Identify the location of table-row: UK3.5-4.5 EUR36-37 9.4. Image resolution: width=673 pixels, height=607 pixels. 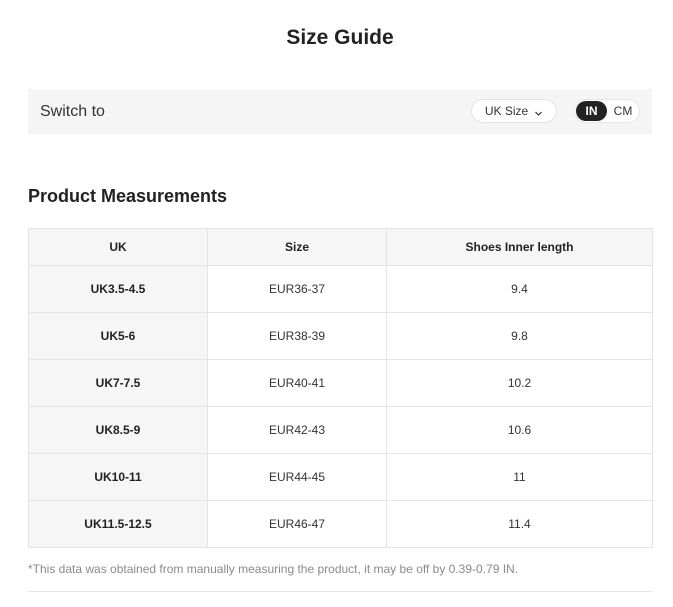
(340, 289).